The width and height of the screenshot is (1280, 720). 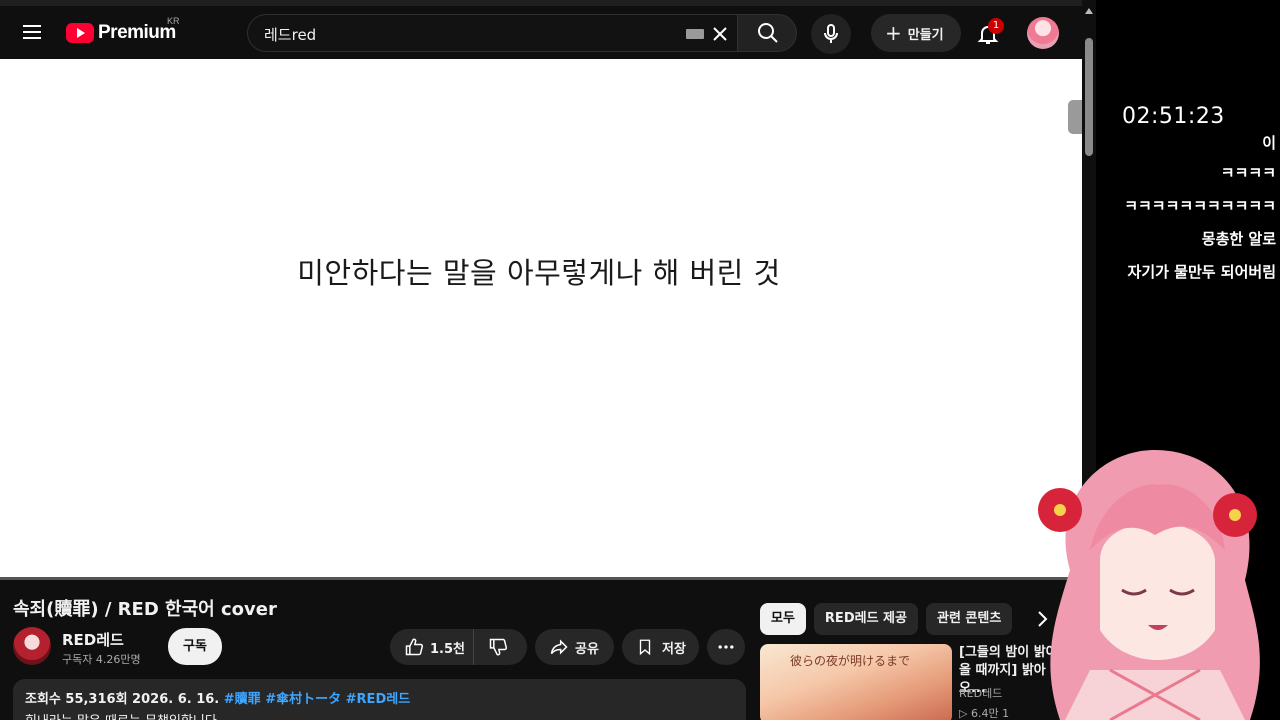 I want to click on related-chips: 모두 RED레드 제공 관련 콘텐츠, so click(x=886, y=619).